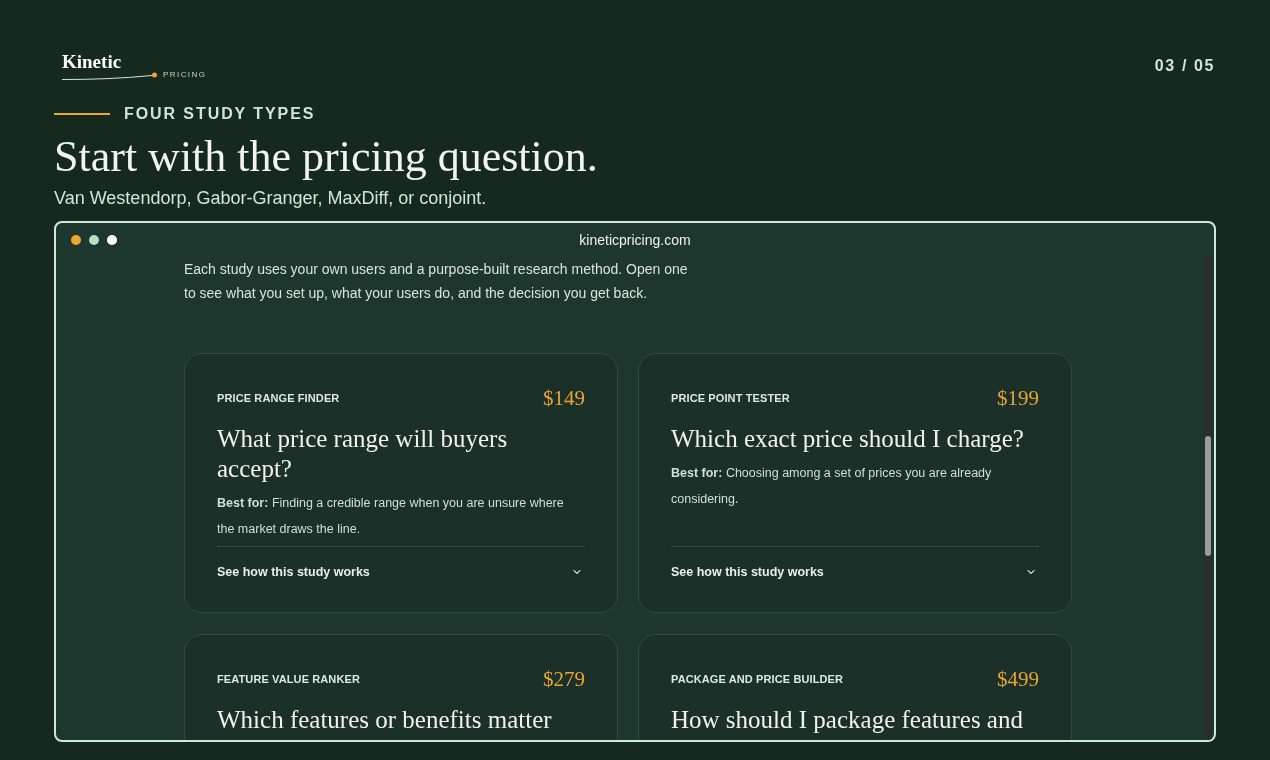 The height and width of the screenshot is (760, 1270). What do you see at coordinates (92, 61) in the screenshot?
I see `logo-wordmark: Kinetic` at bounding box center [92, 61].